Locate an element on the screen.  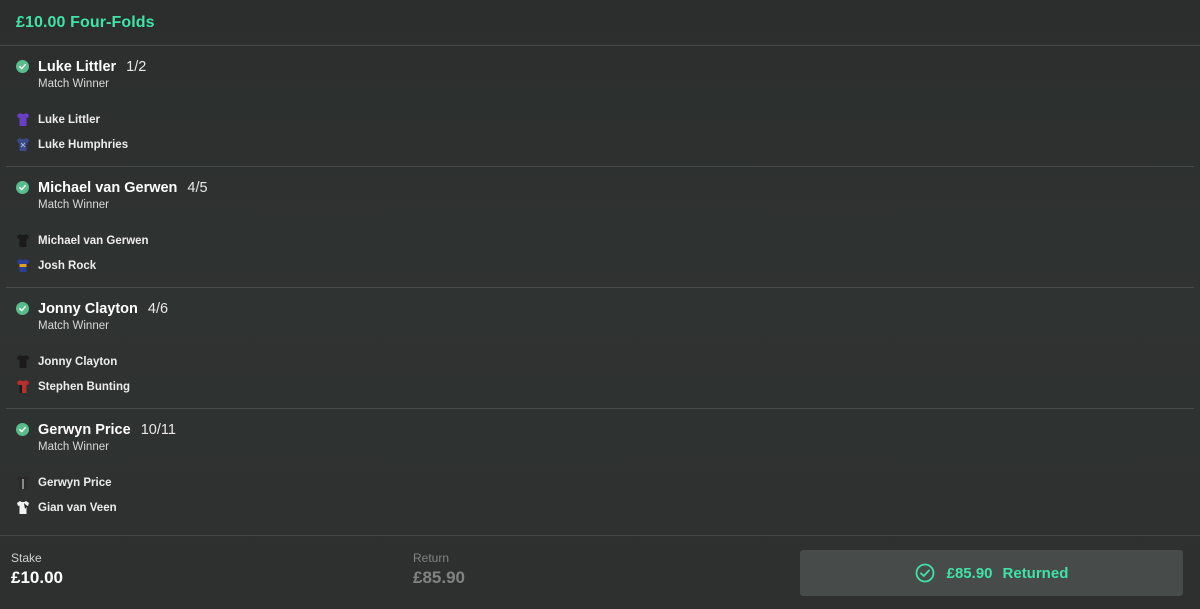
returned-label: Returned is located at coordinates (1035, 573).